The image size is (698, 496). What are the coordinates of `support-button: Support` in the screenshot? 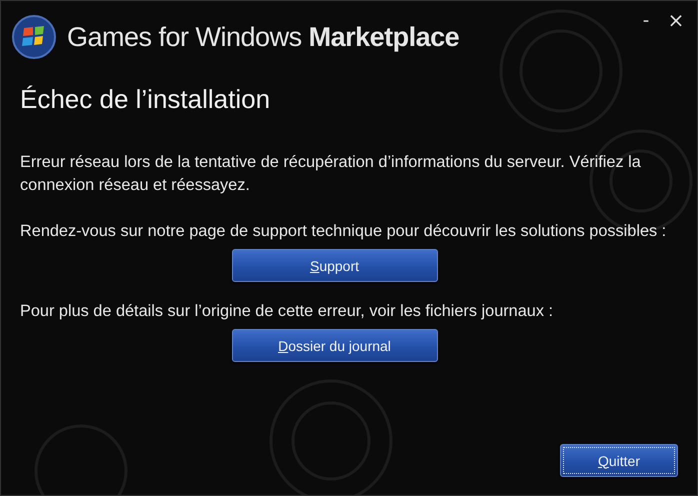 It's located at (335, 265).